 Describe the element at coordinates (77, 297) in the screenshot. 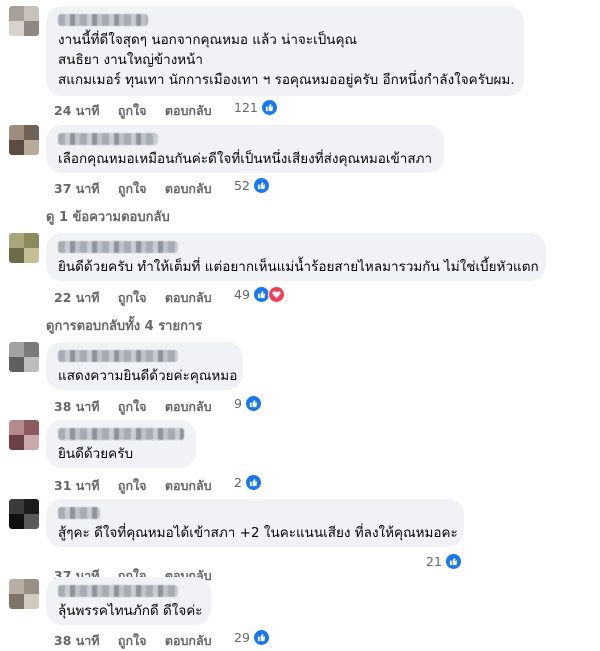

I see `timestamp: 22 นาที` at that location.